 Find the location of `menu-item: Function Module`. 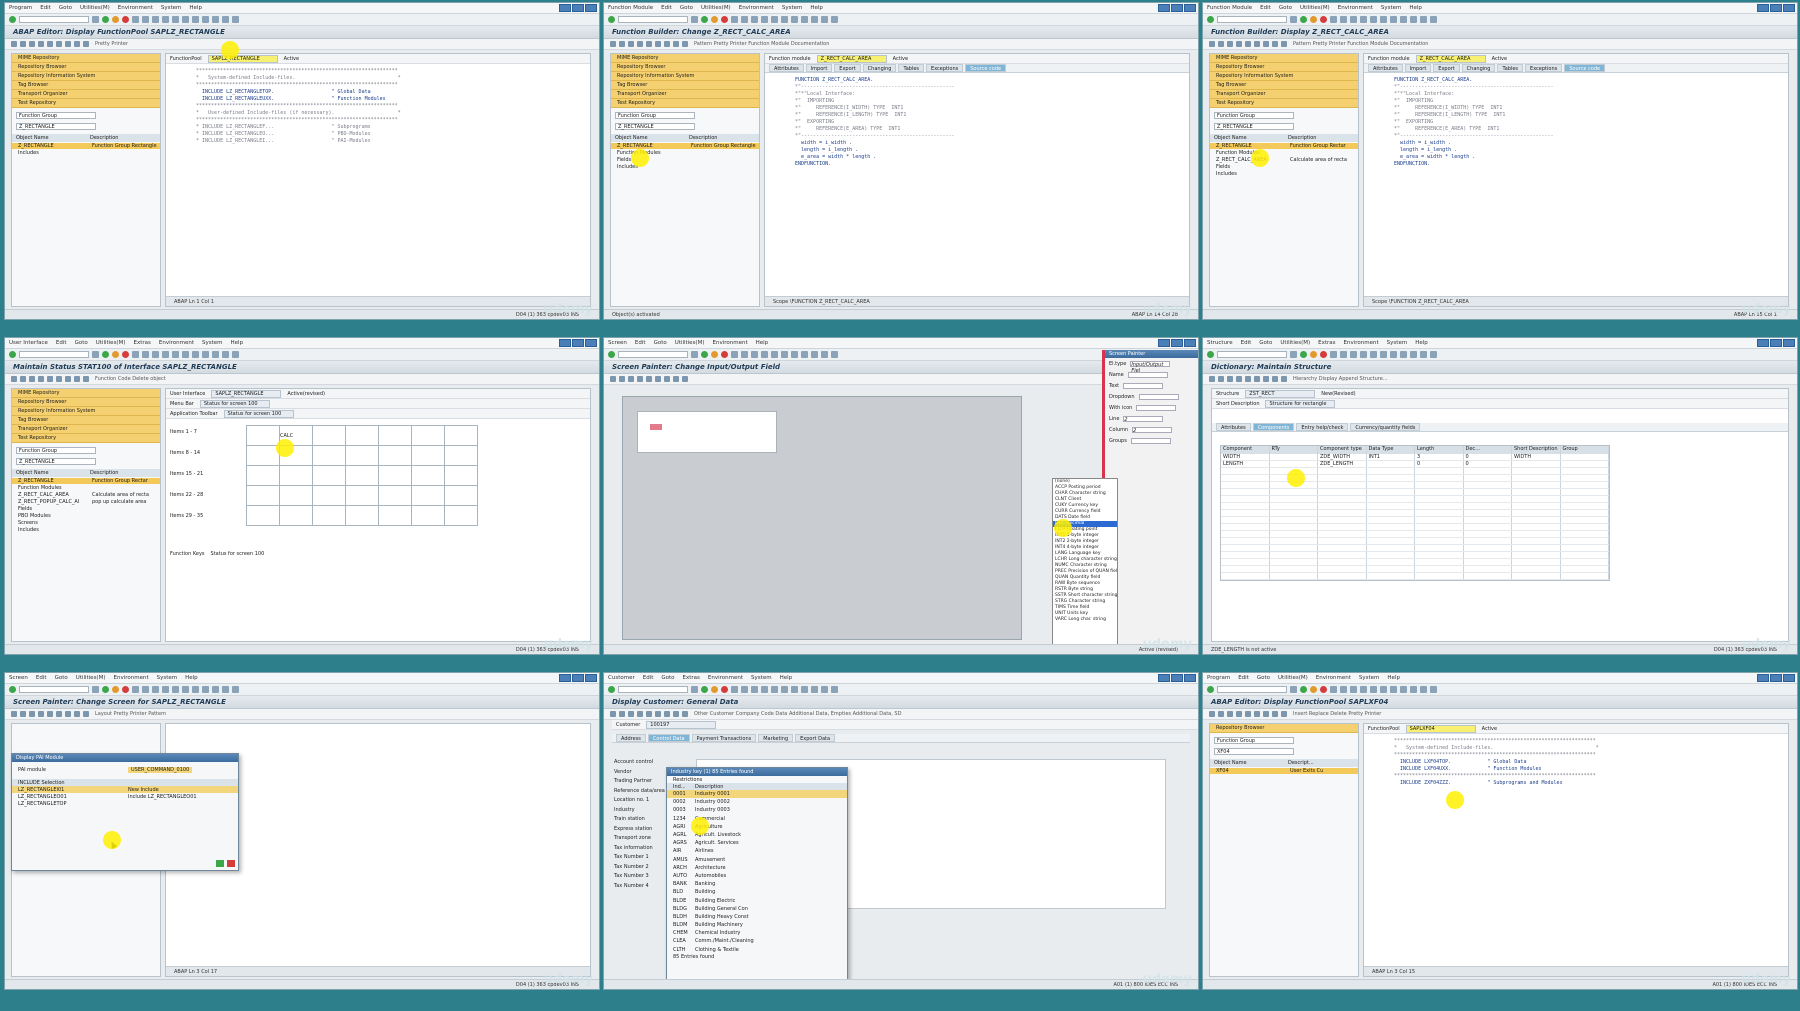

menu-item: Function Module is located at coordinates (630, 8).